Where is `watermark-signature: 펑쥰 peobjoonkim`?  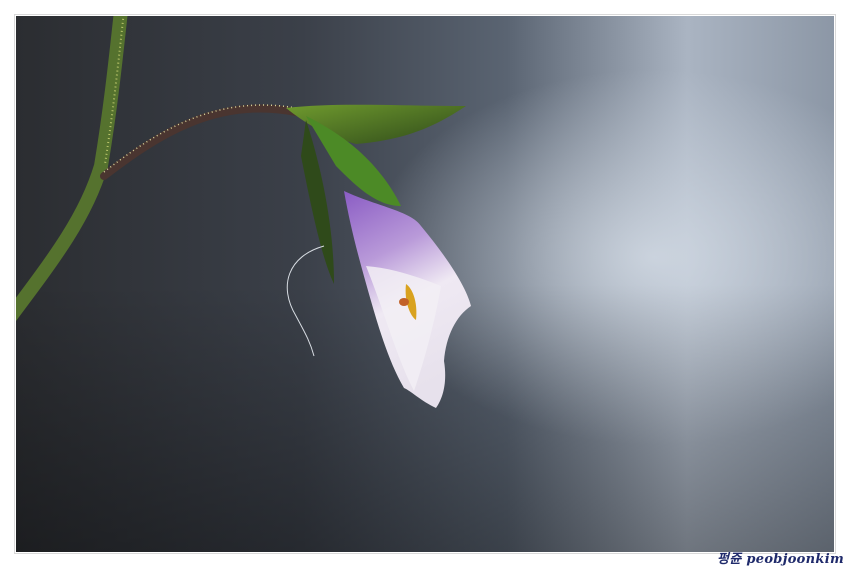 watermark-signature: 펑쥰 peobjoonkim is located at coordinates (780, 559).